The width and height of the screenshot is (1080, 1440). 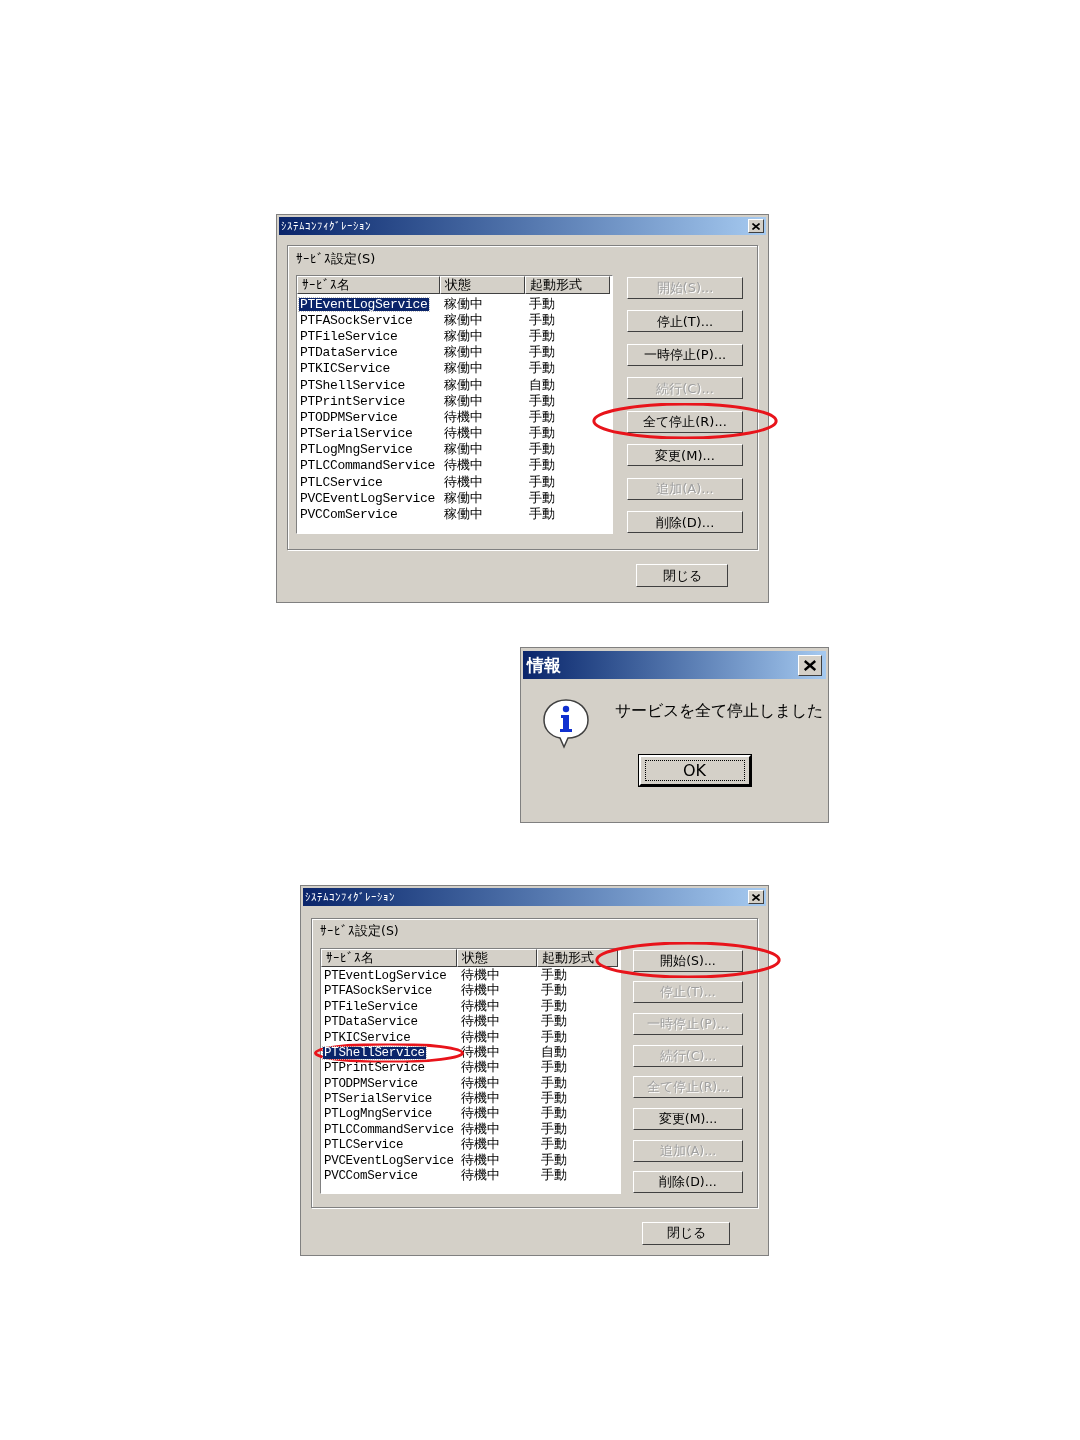 What do you see at coordinates (719, 711) in the screenshot?
I see `message-text: サービスを全て停止しました` at bounding box center [719, 711].